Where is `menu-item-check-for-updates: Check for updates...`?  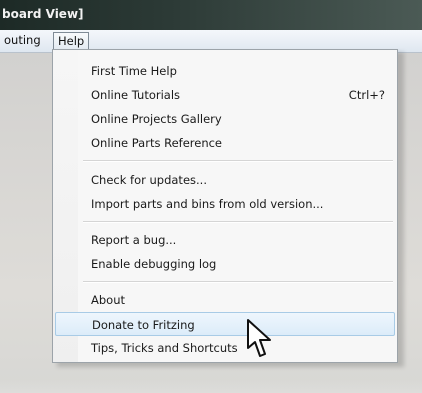
menu-item-check-for-updates: Check for updates... is located at coordinates (225, 180).